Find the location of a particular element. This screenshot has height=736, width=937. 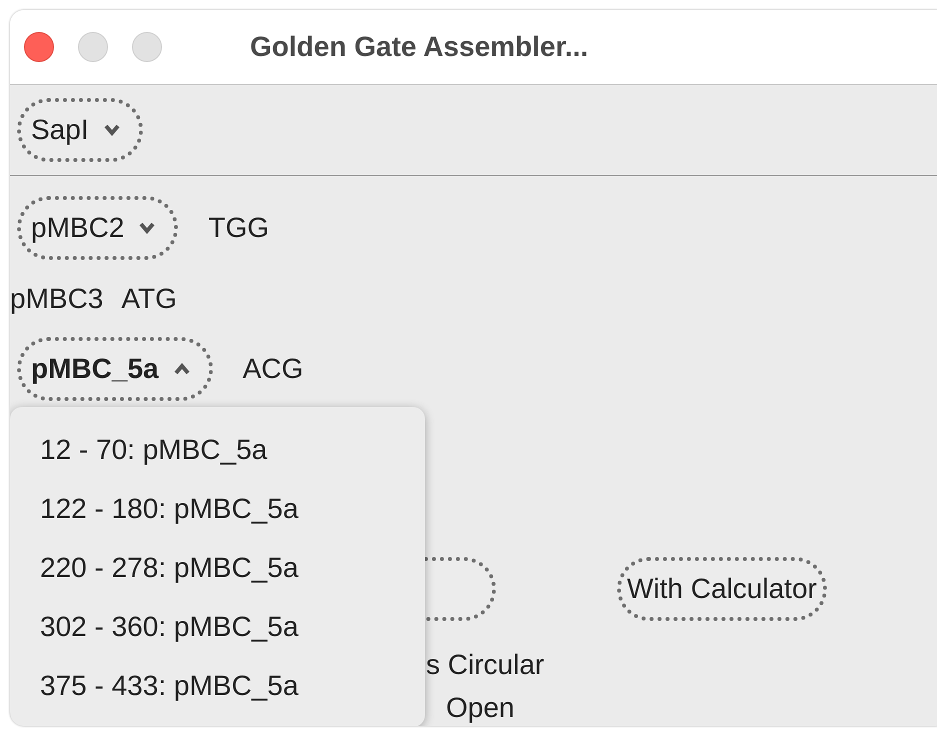

part-label: pMBC3 is located at coordinates (57, 299).